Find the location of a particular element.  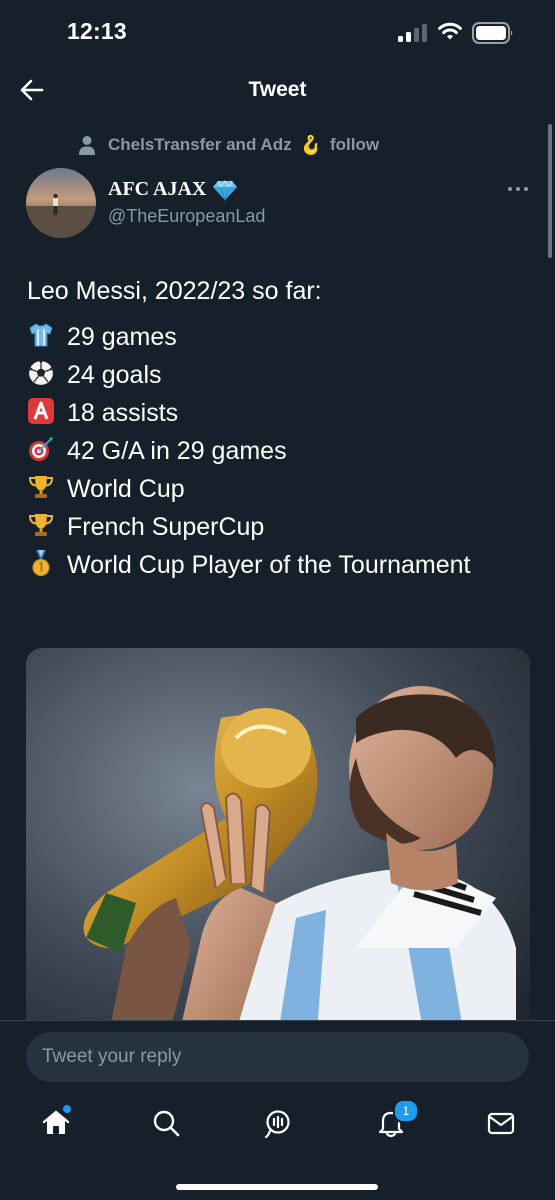

scrollbar is located at coordinates (550, 191).